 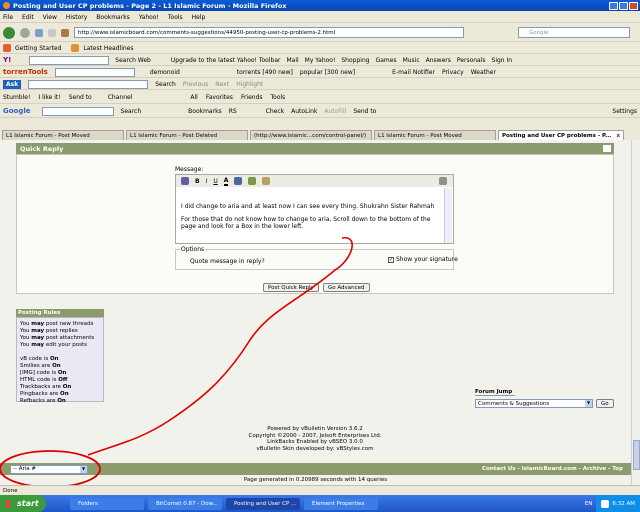 What do you see at coordinates (355, 60) in the screenshot?
I see `yahoo-shopping: Shopping` at bounding box center [355, 60].